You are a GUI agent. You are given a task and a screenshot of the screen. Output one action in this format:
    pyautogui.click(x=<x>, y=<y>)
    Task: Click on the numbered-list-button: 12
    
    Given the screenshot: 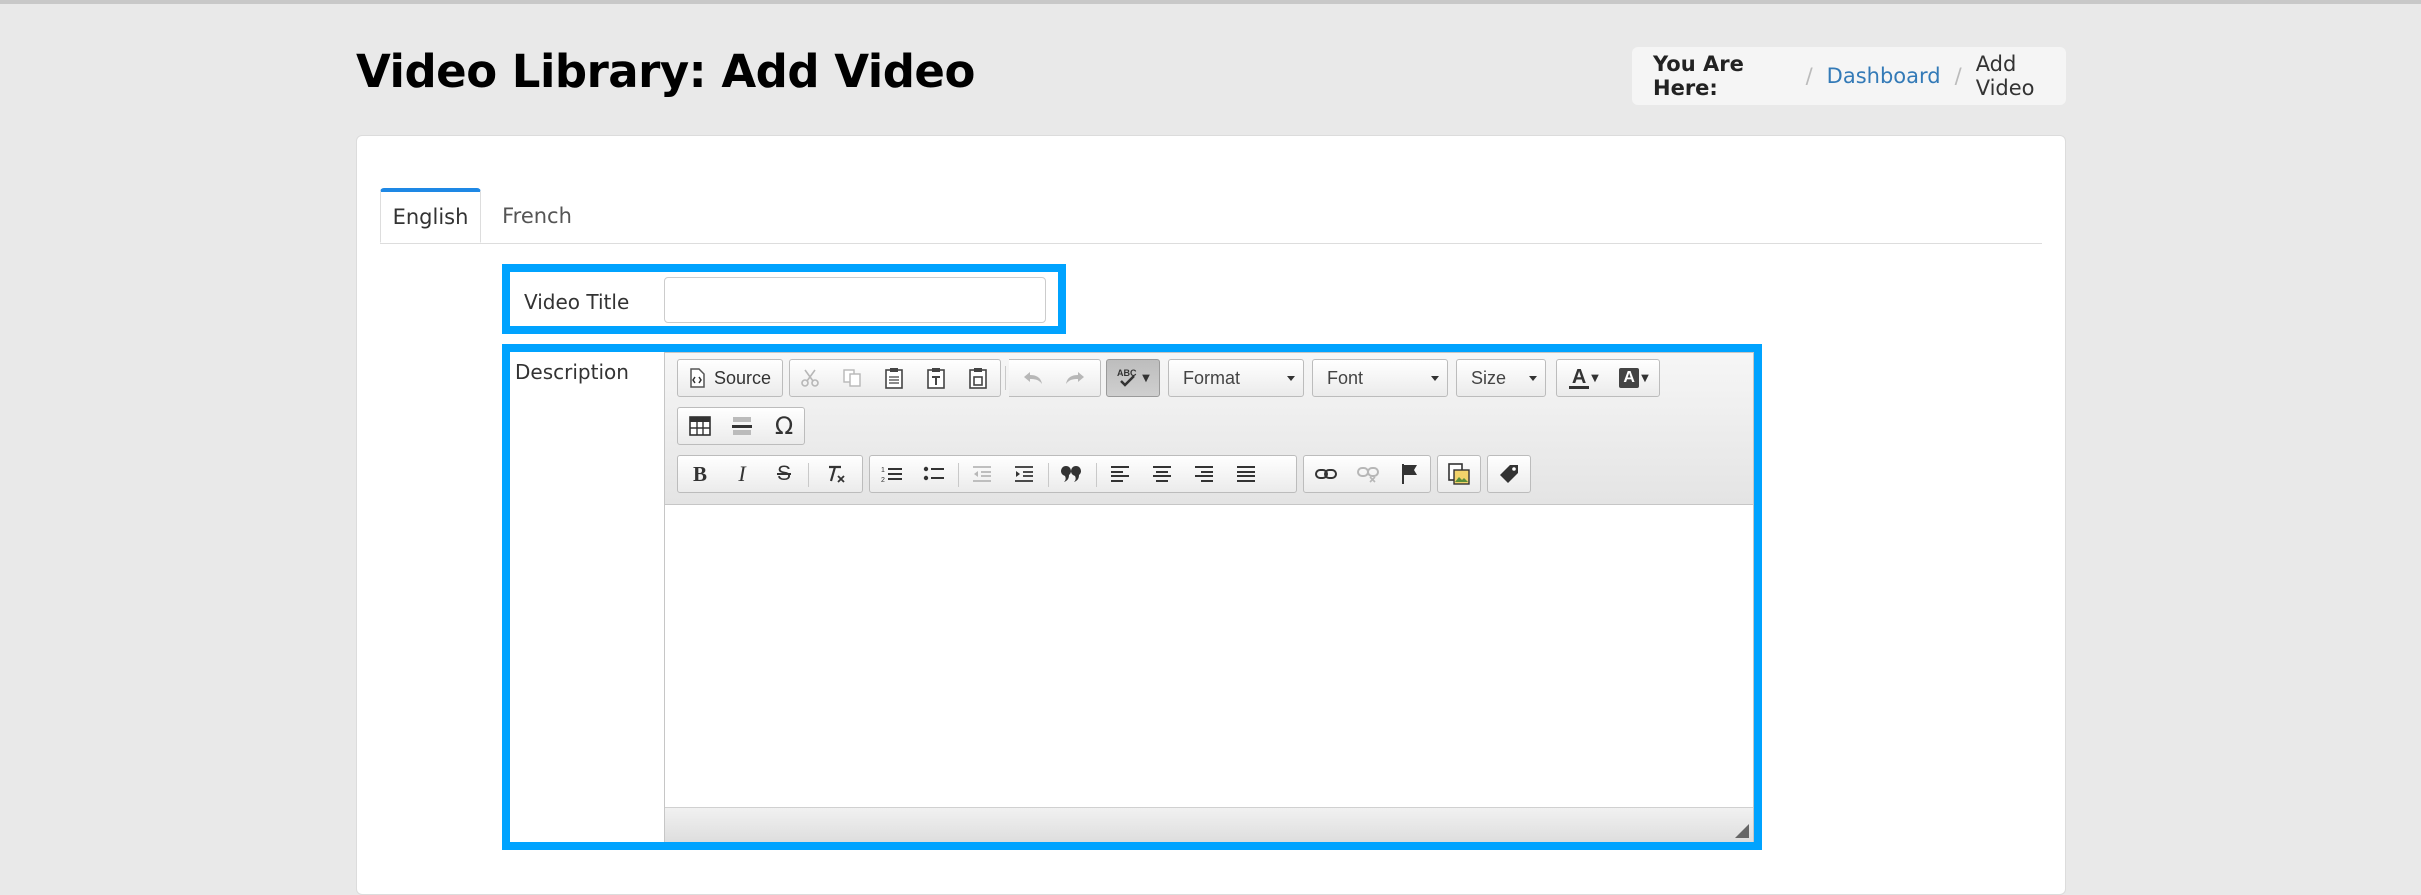 What is the action you would take?
    pyautogui.click(x=892, y=474)
    